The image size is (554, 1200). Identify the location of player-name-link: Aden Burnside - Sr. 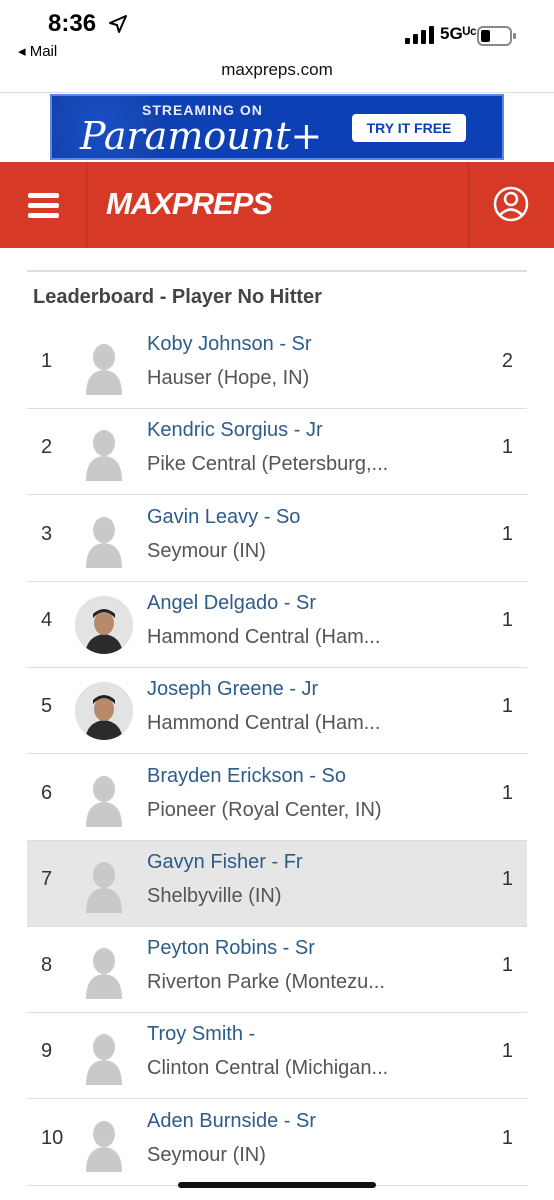
(231, 1121).